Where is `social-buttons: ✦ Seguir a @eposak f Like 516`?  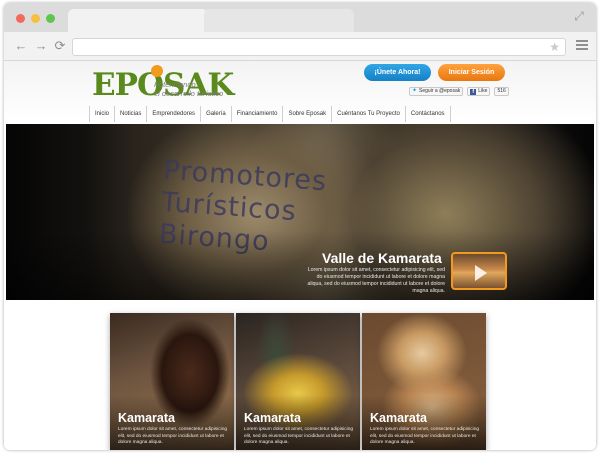
social-buttons: ✦ Seguir a @eposak f Like 516 is located at coordinates (459, 91).